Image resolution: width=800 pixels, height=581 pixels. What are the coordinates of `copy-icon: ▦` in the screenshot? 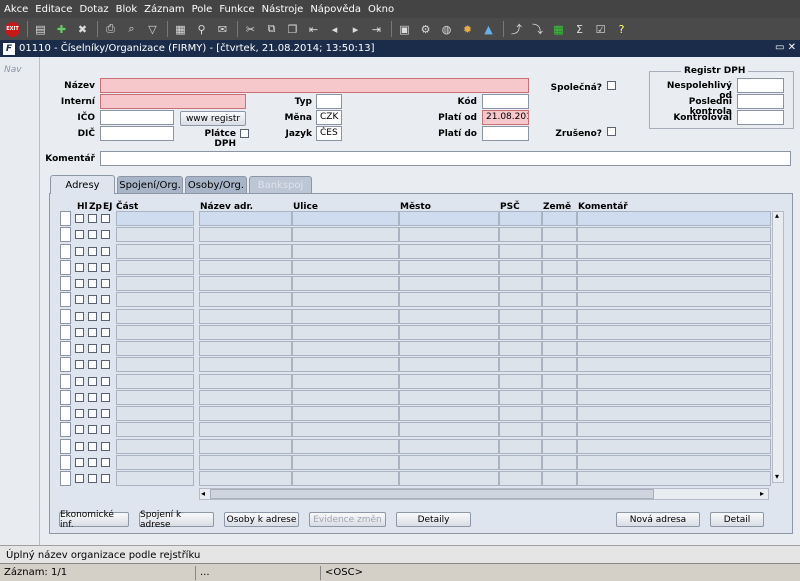 It's located at (180, 29).